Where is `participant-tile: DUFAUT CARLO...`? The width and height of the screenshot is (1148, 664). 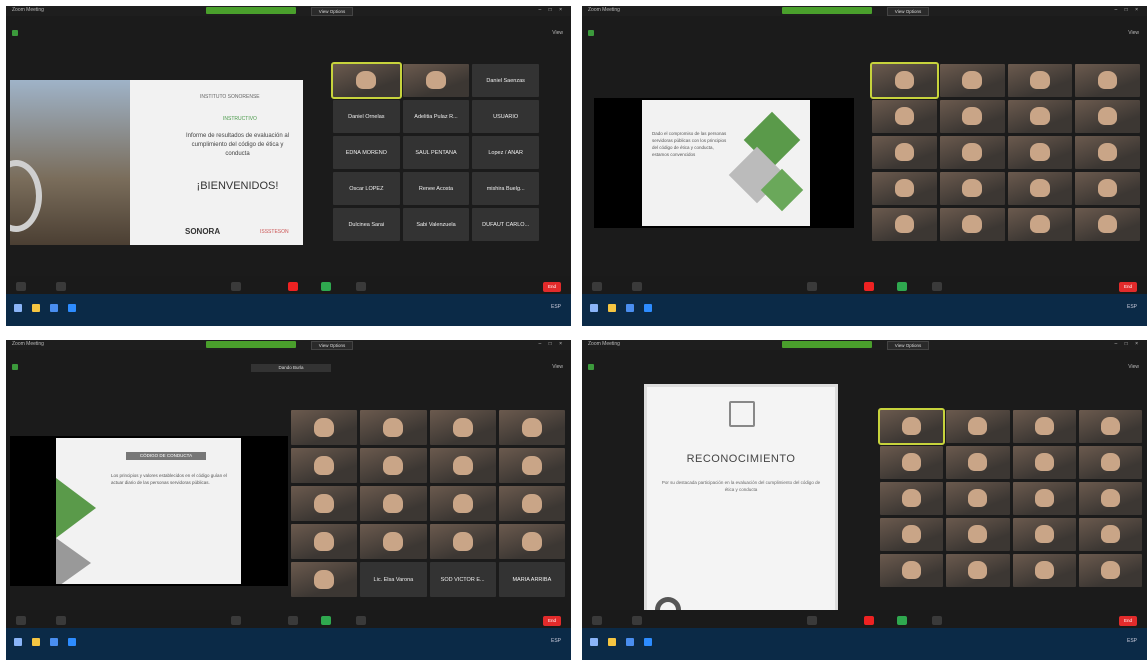
participant-tile: DUFAUT CARLO... is located at coordinates (505, 224).